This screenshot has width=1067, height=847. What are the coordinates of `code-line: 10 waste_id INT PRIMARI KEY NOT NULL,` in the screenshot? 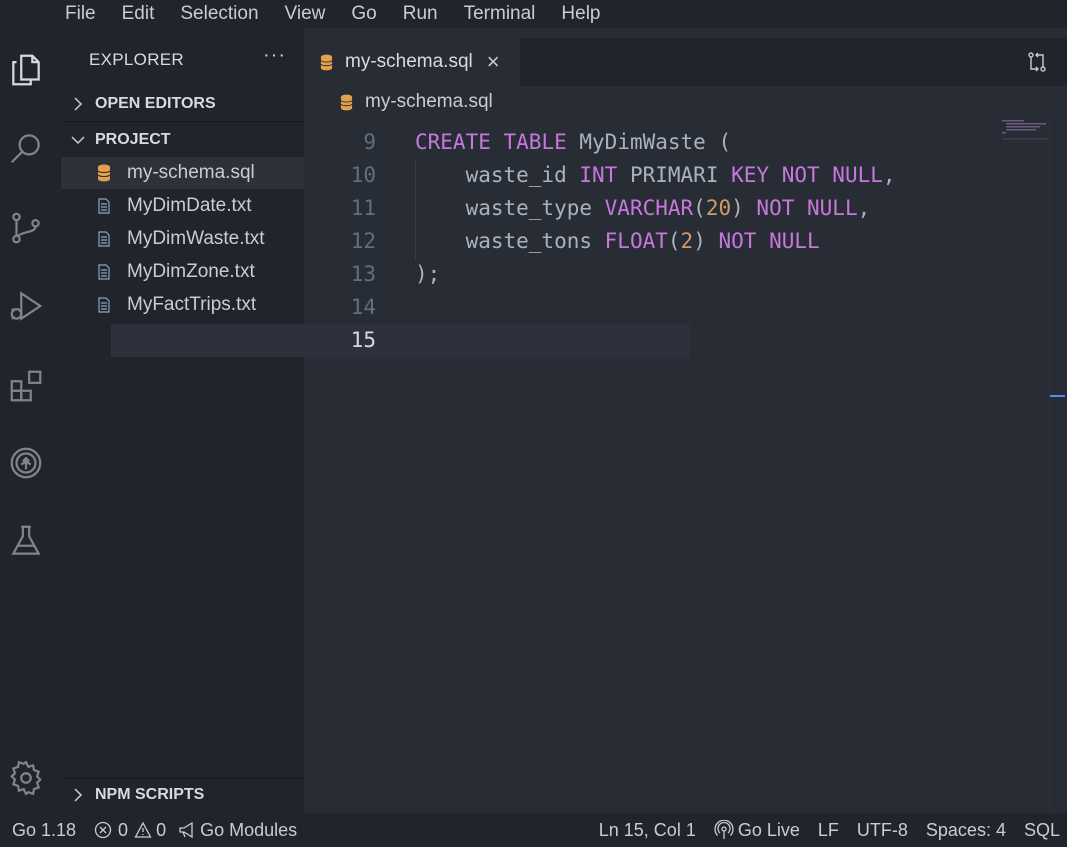 It's located at (676, 175).